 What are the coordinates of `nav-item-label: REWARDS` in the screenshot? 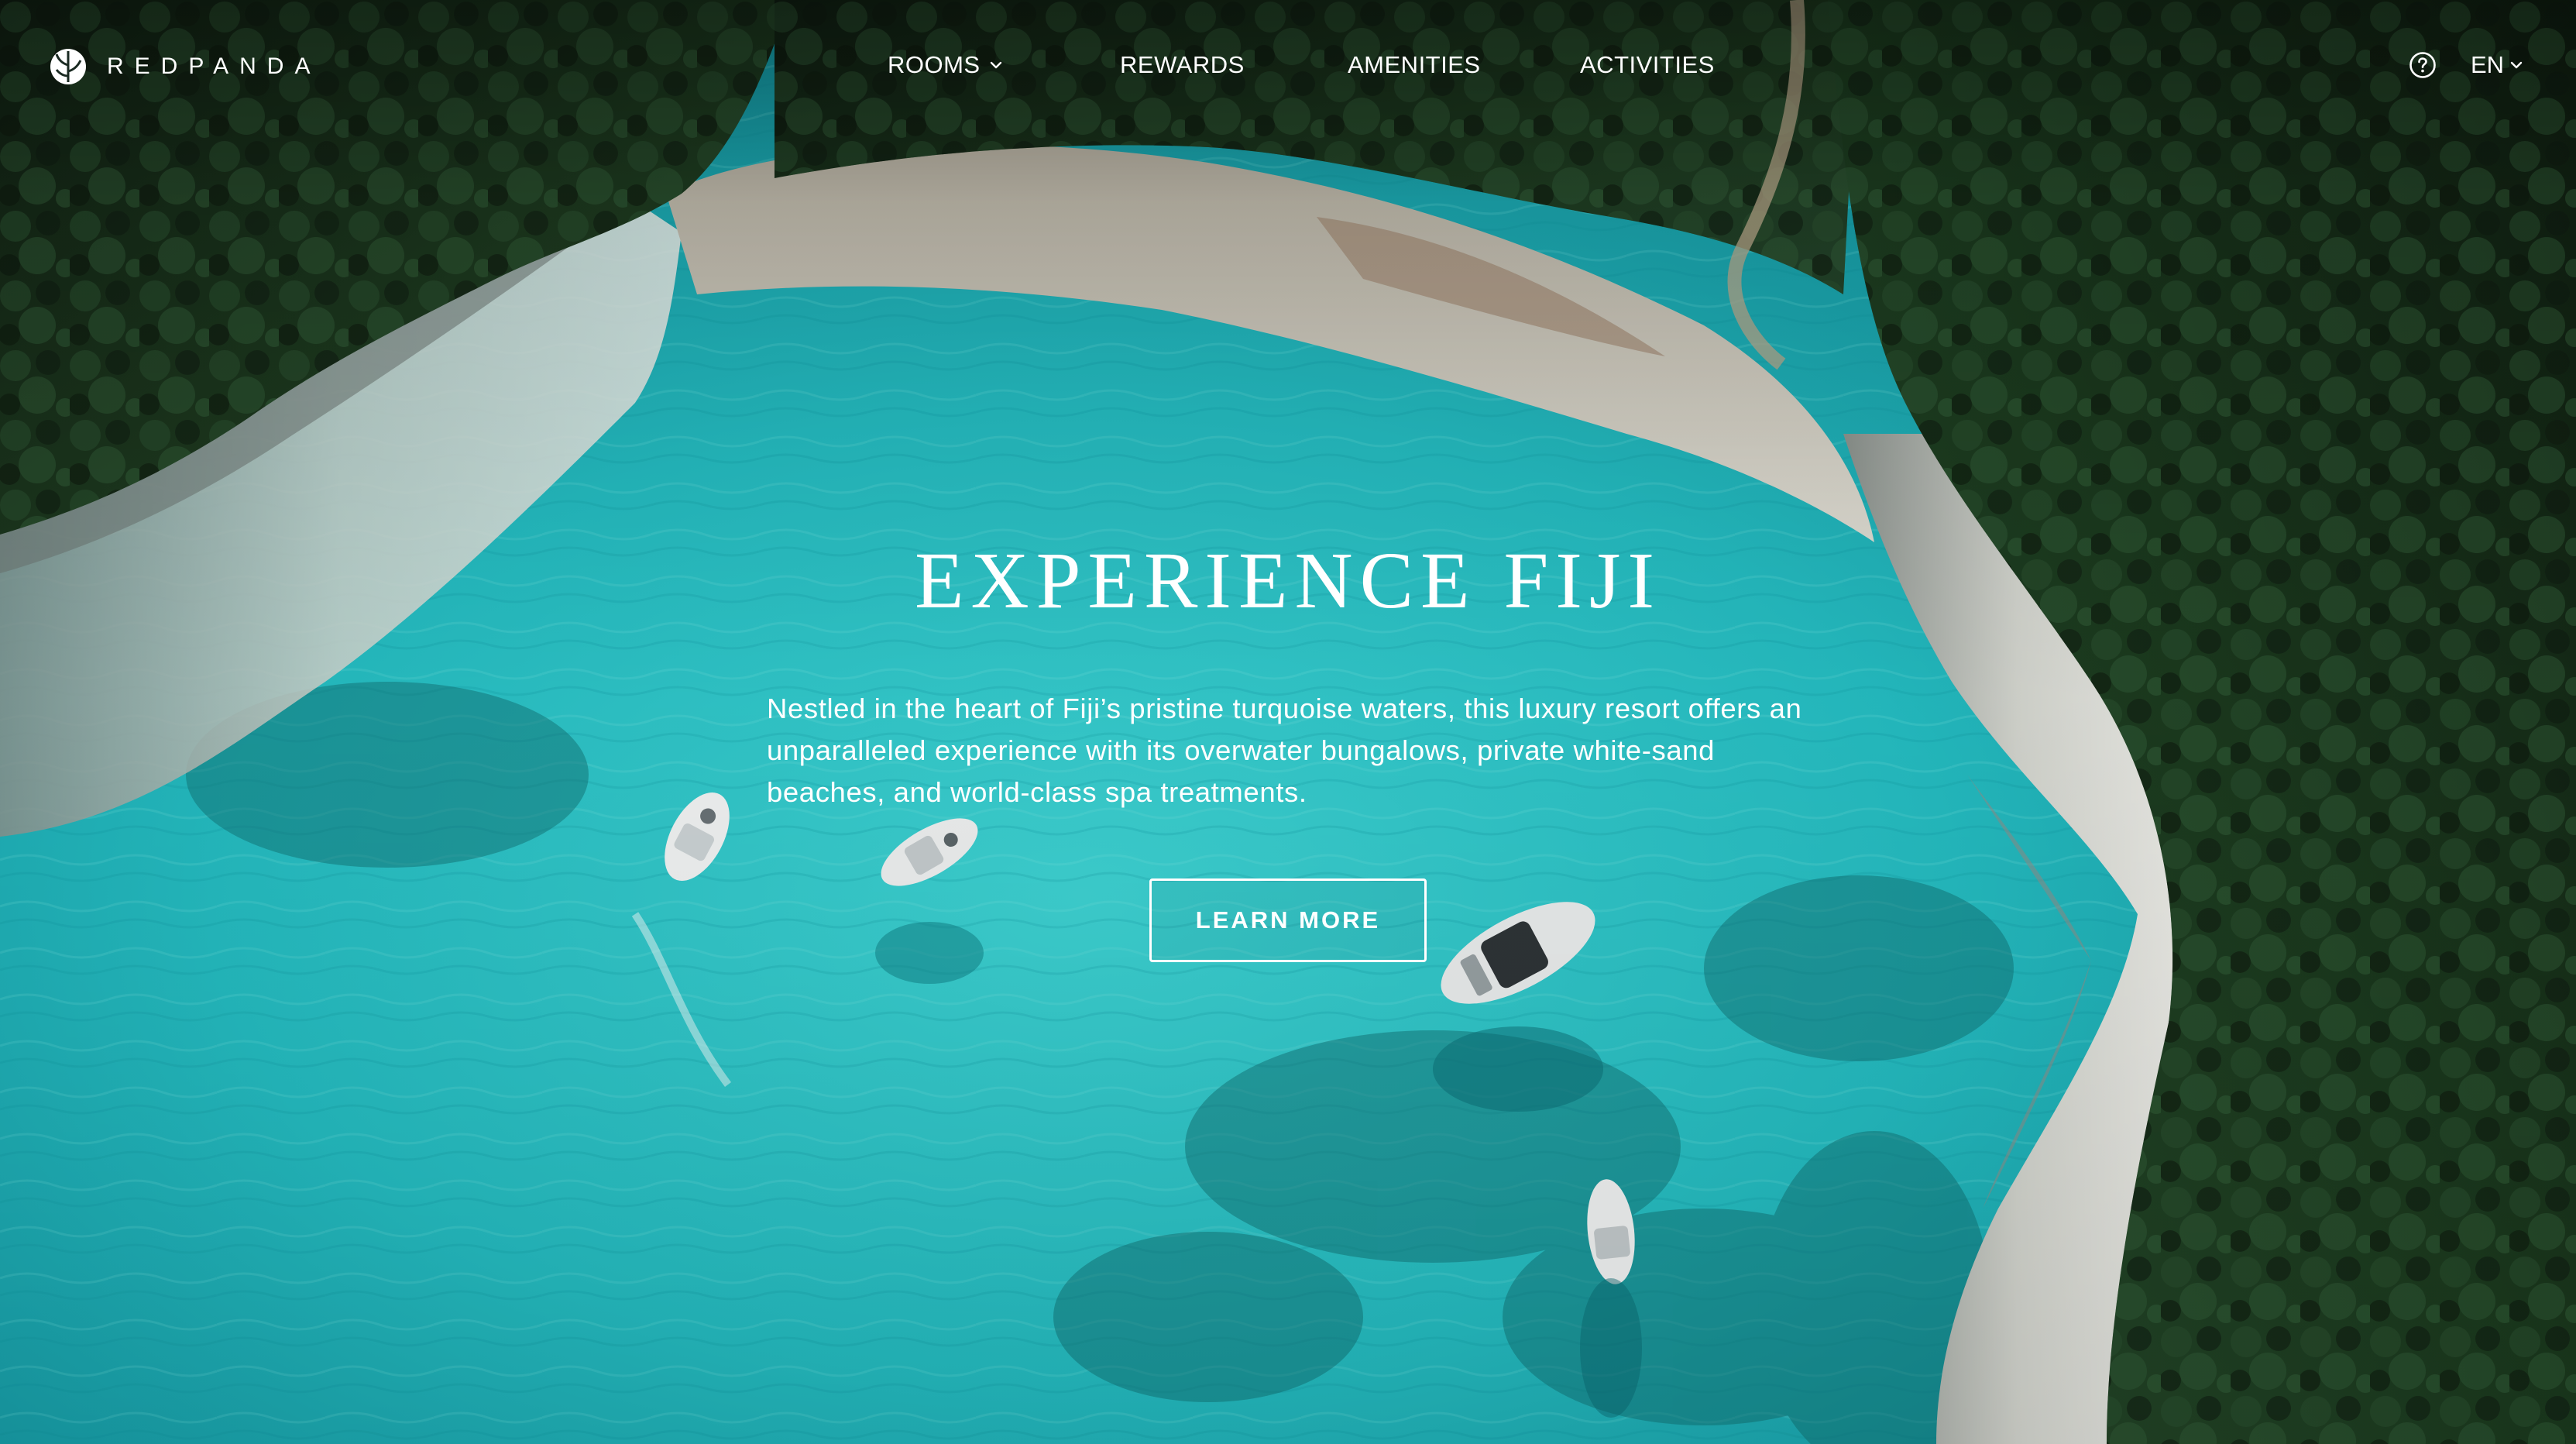 It's located at (1182, 65).